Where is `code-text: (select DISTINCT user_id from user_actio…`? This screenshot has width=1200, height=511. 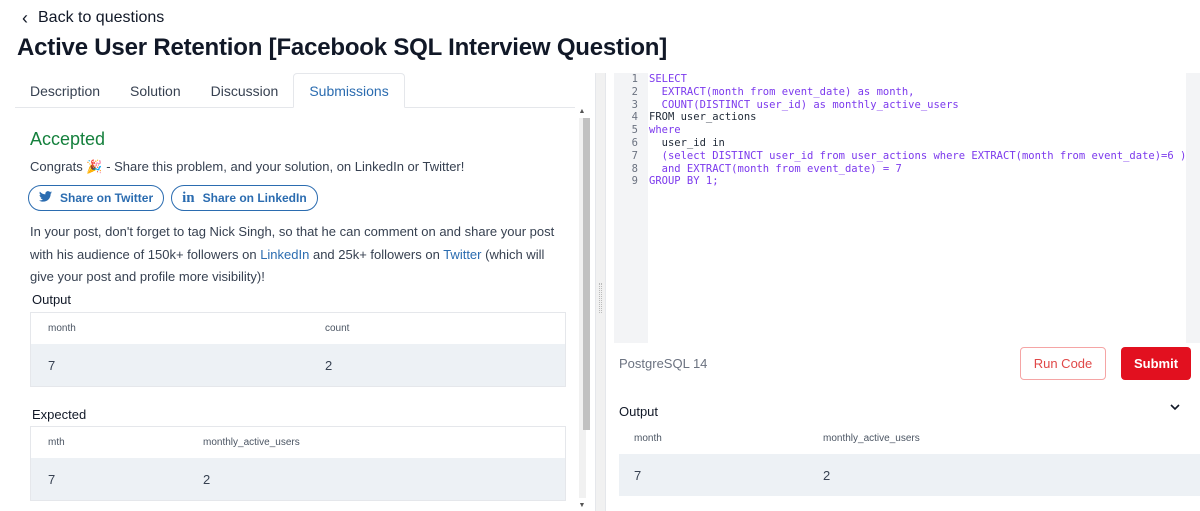 code-text: (select DISTINCT user_id from user_actio… is located at coordinates (918, 155).